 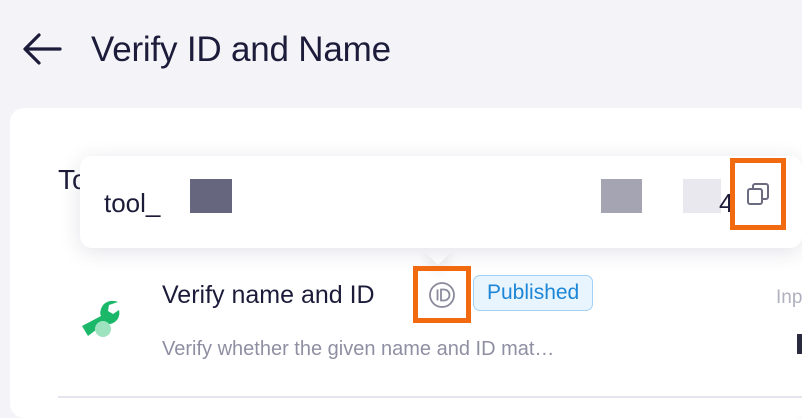 I want to click on copy-icon, so click(x=758, y=194).